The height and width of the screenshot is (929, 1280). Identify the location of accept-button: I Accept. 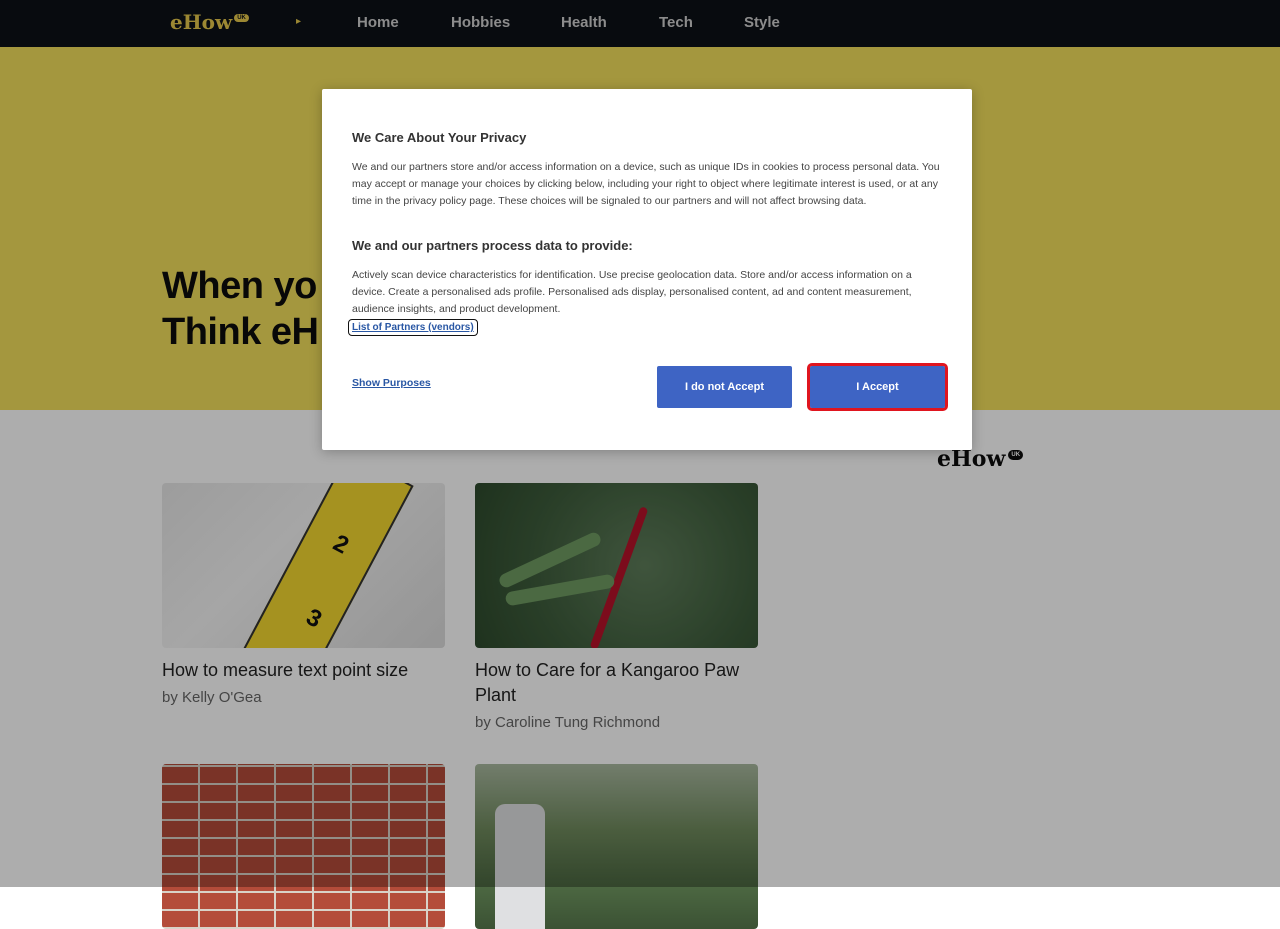
(877, 387).